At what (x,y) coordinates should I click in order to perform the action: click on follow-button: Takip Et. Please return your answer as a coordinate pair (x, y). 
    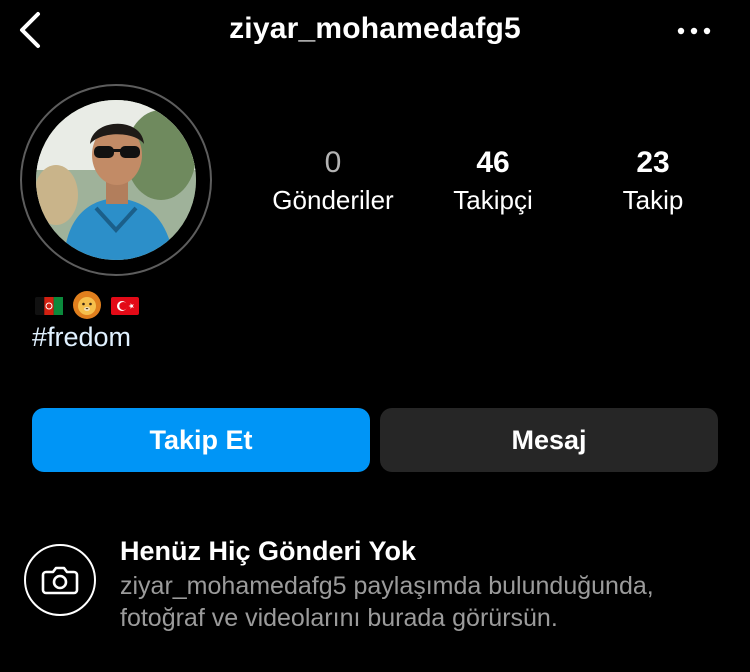
    Looking at the image, I should click on (201, 440).